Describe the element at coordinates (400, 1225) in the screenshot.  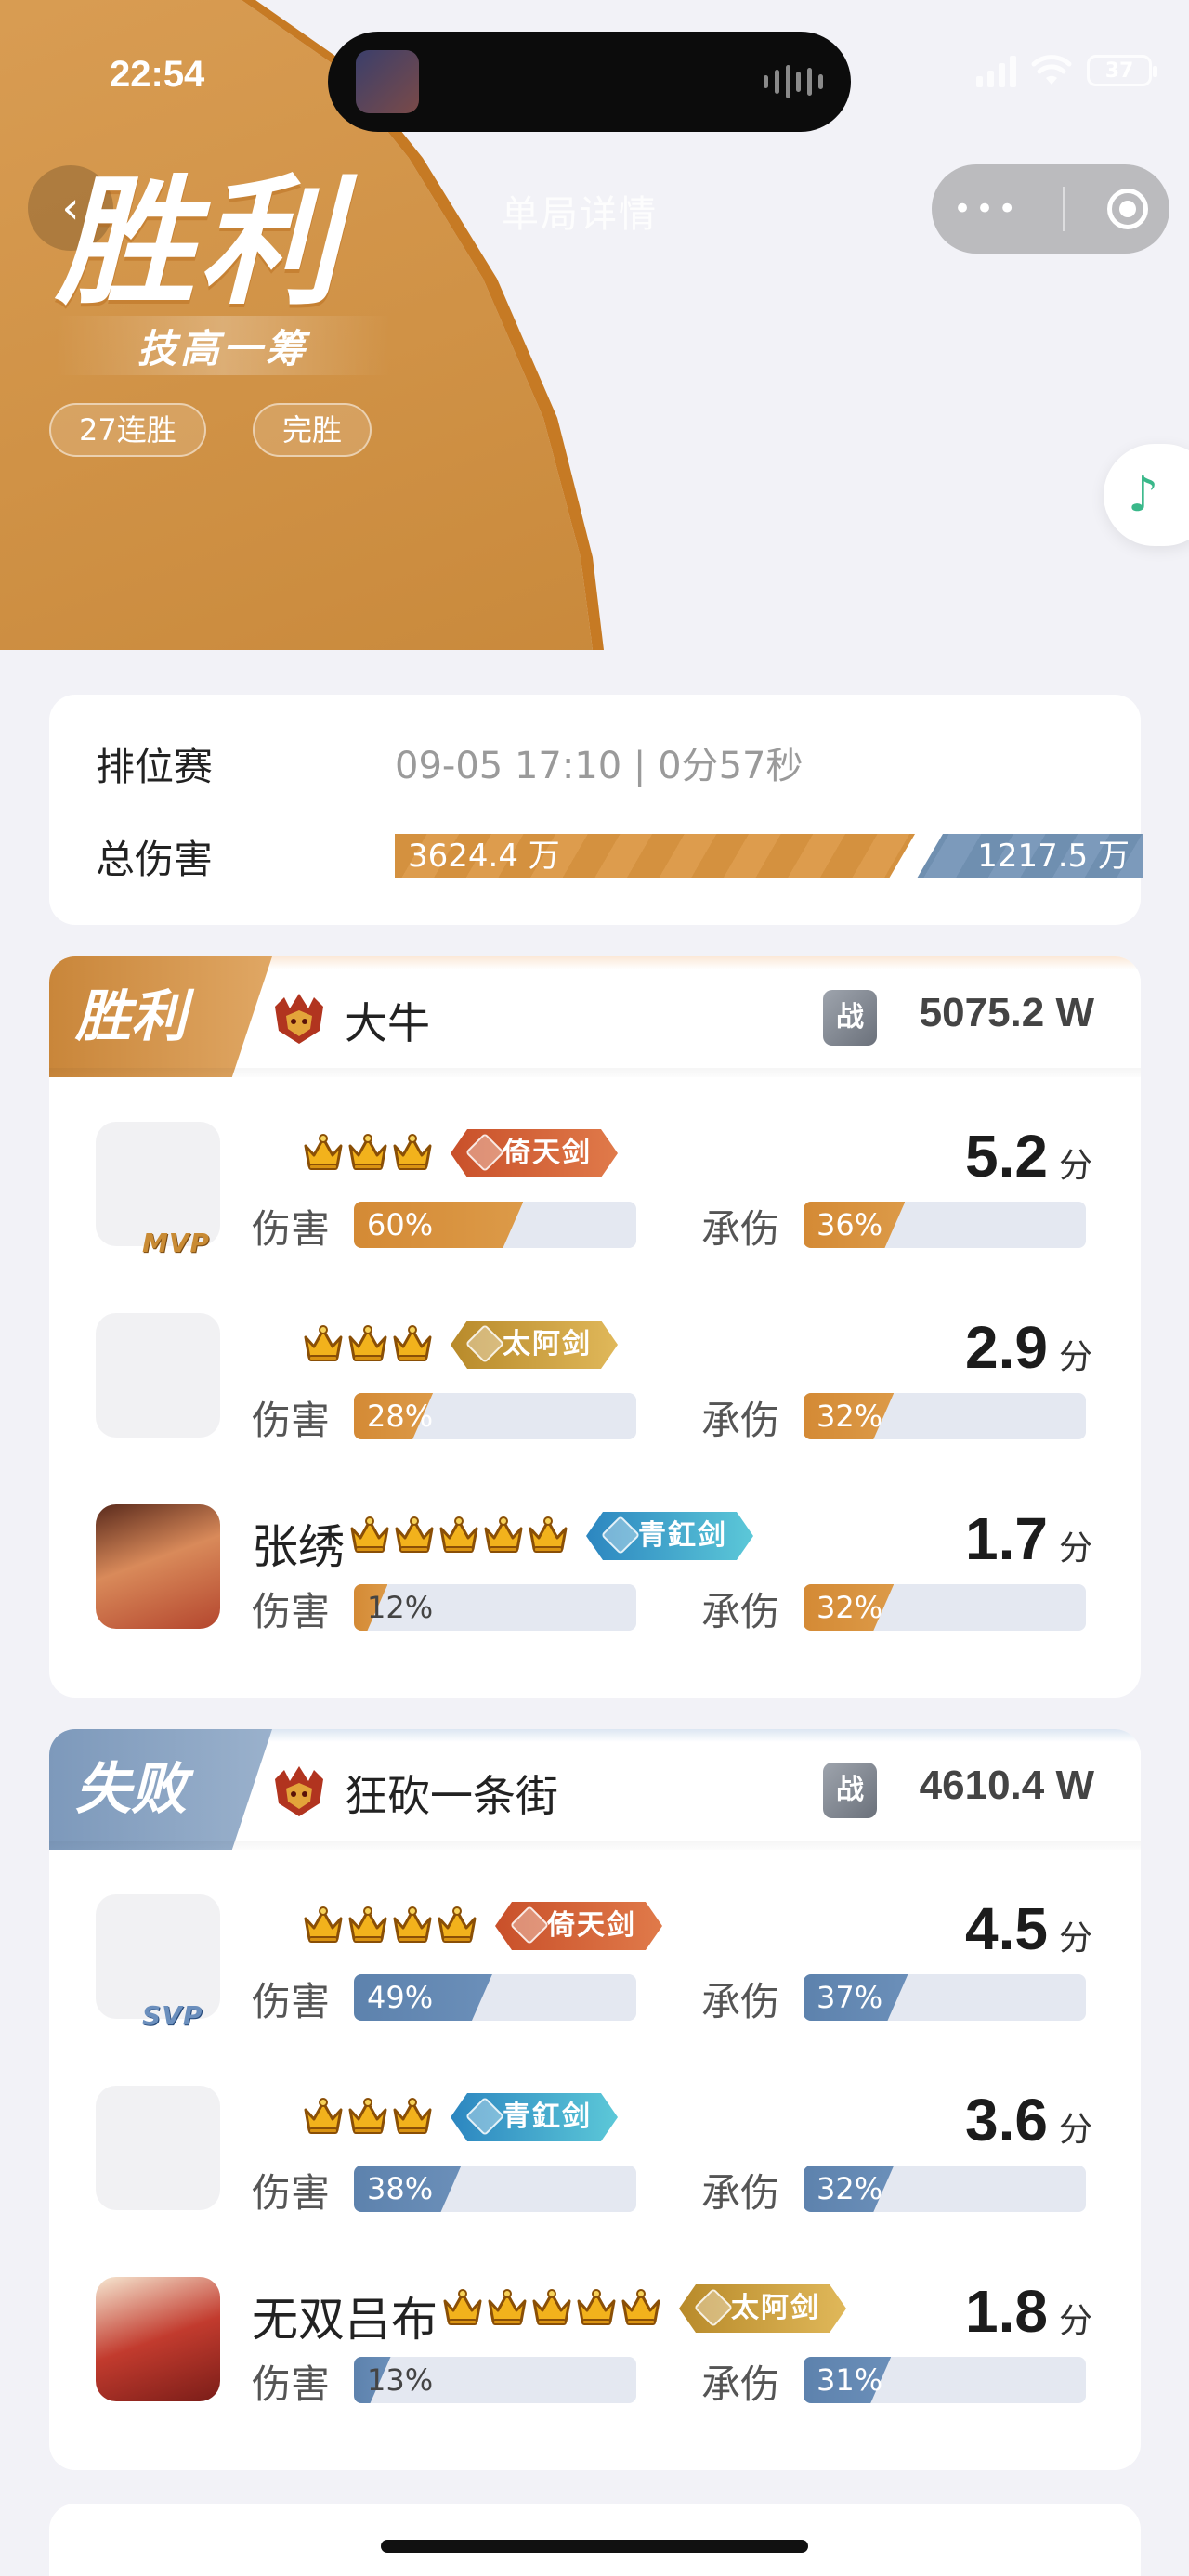
I see `damage-percent: 60%` at that location.